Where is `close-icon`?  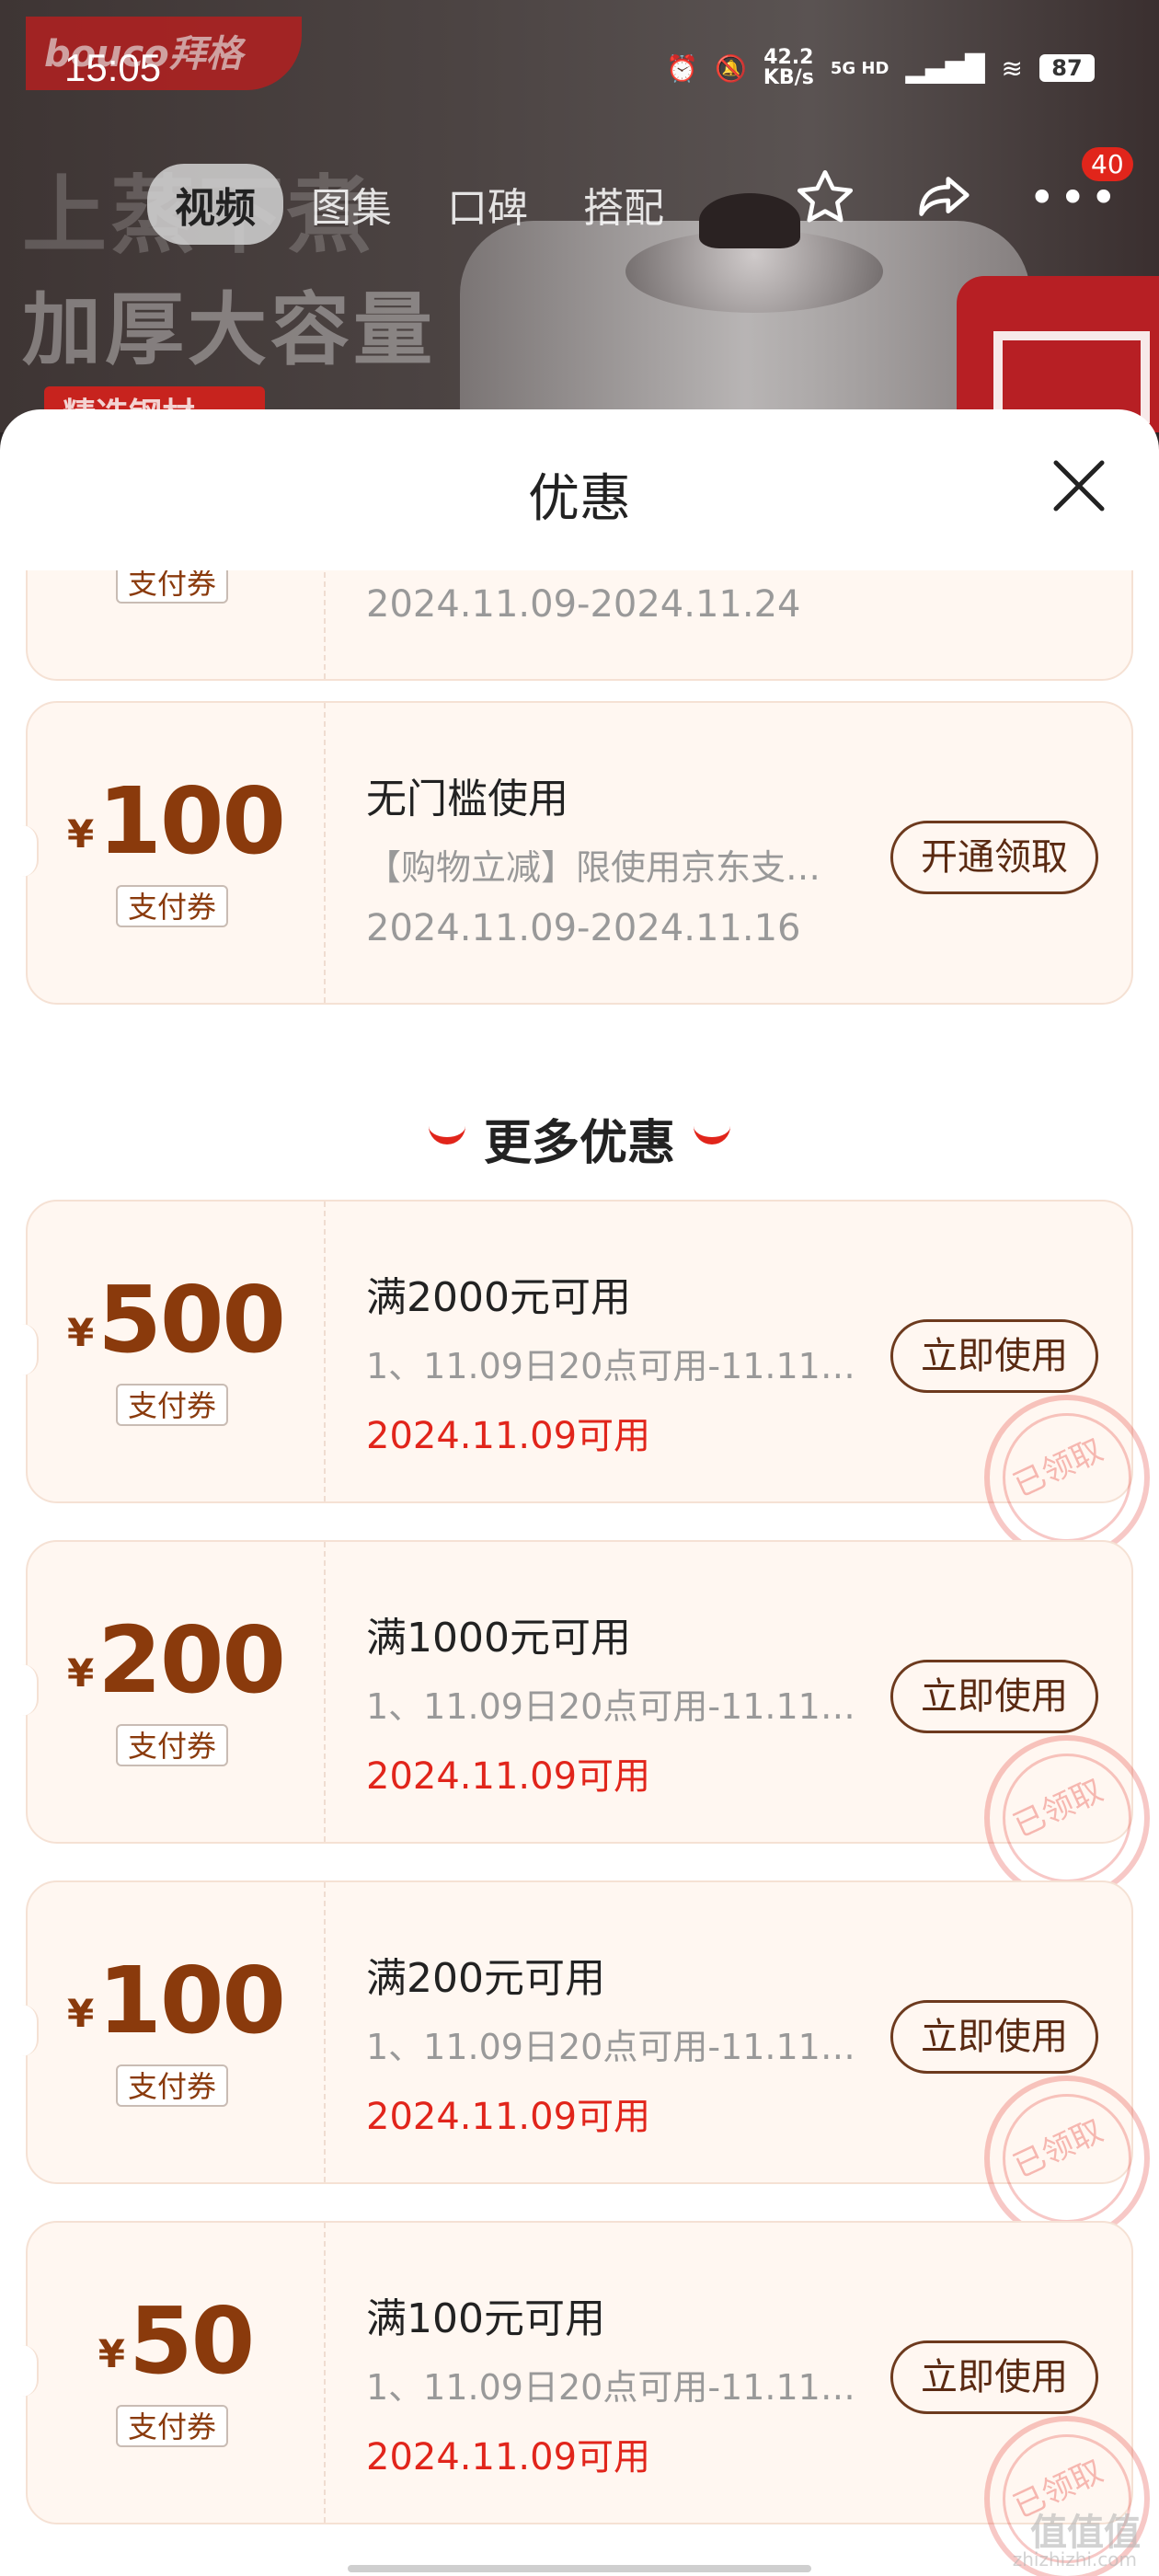 close-icon is located at coordinates (1079, 486).